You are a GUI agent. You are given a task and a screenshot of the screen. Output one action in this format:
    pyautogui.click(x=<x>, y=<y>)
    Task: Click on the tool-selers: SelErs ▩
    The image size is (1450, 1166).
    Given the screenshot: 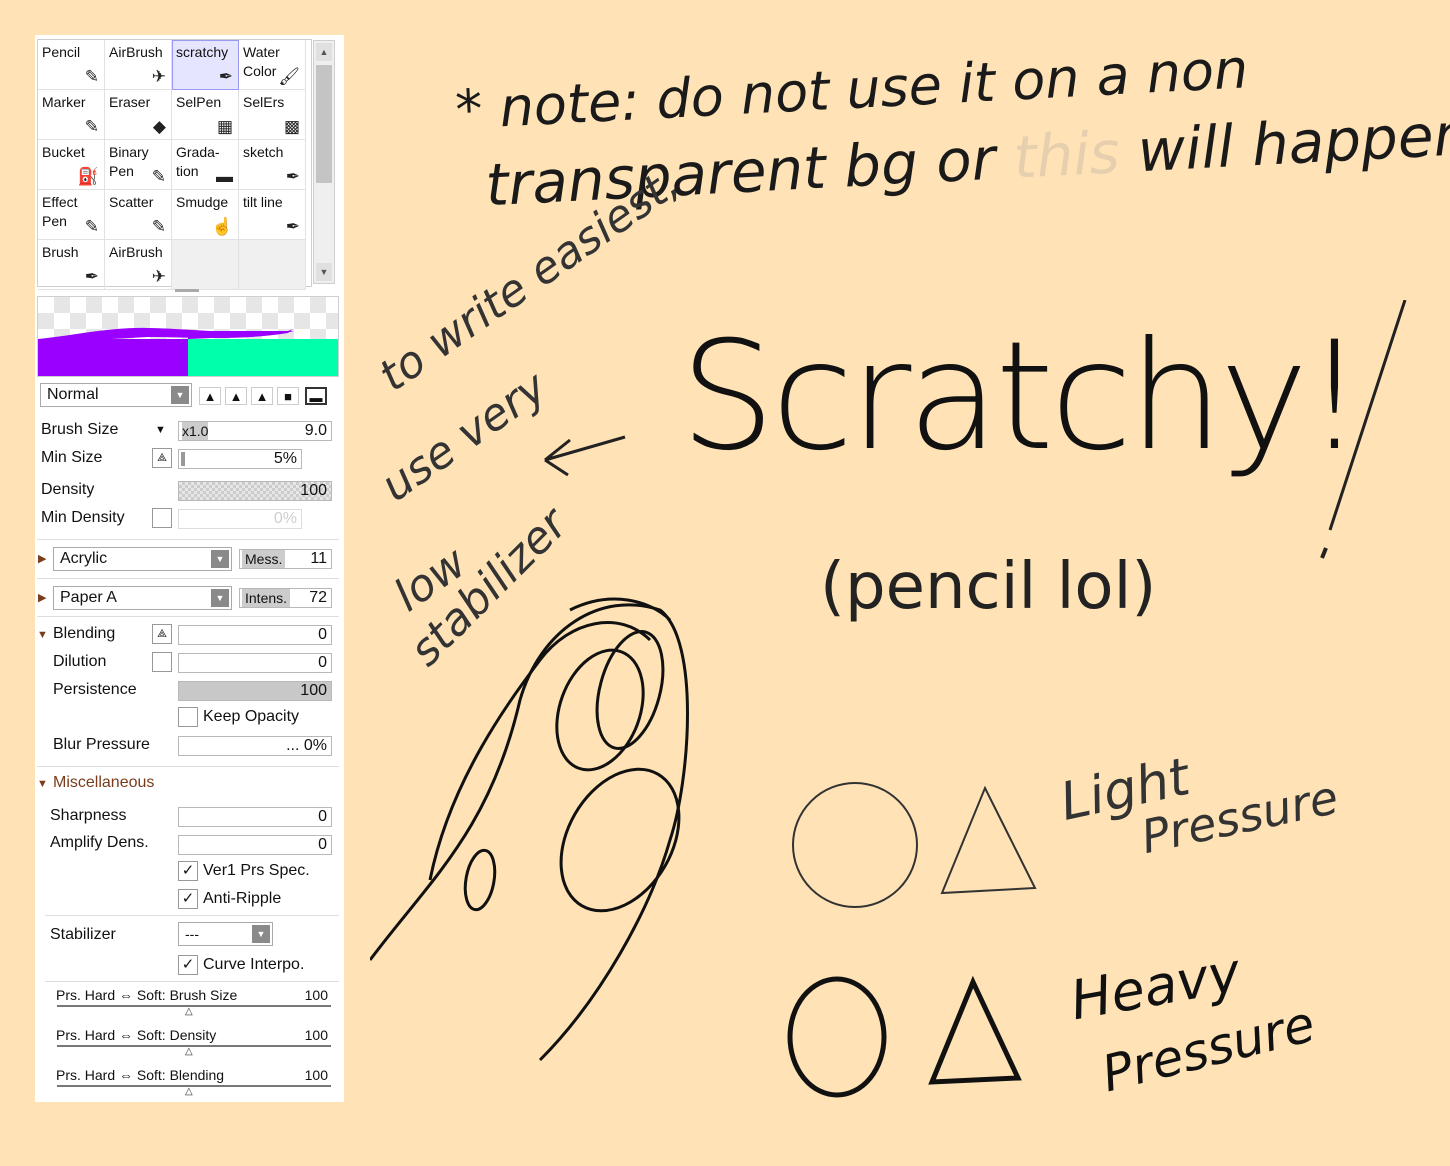 What is the action you would take?
    pyautogui.click(x=272, y=115)
    